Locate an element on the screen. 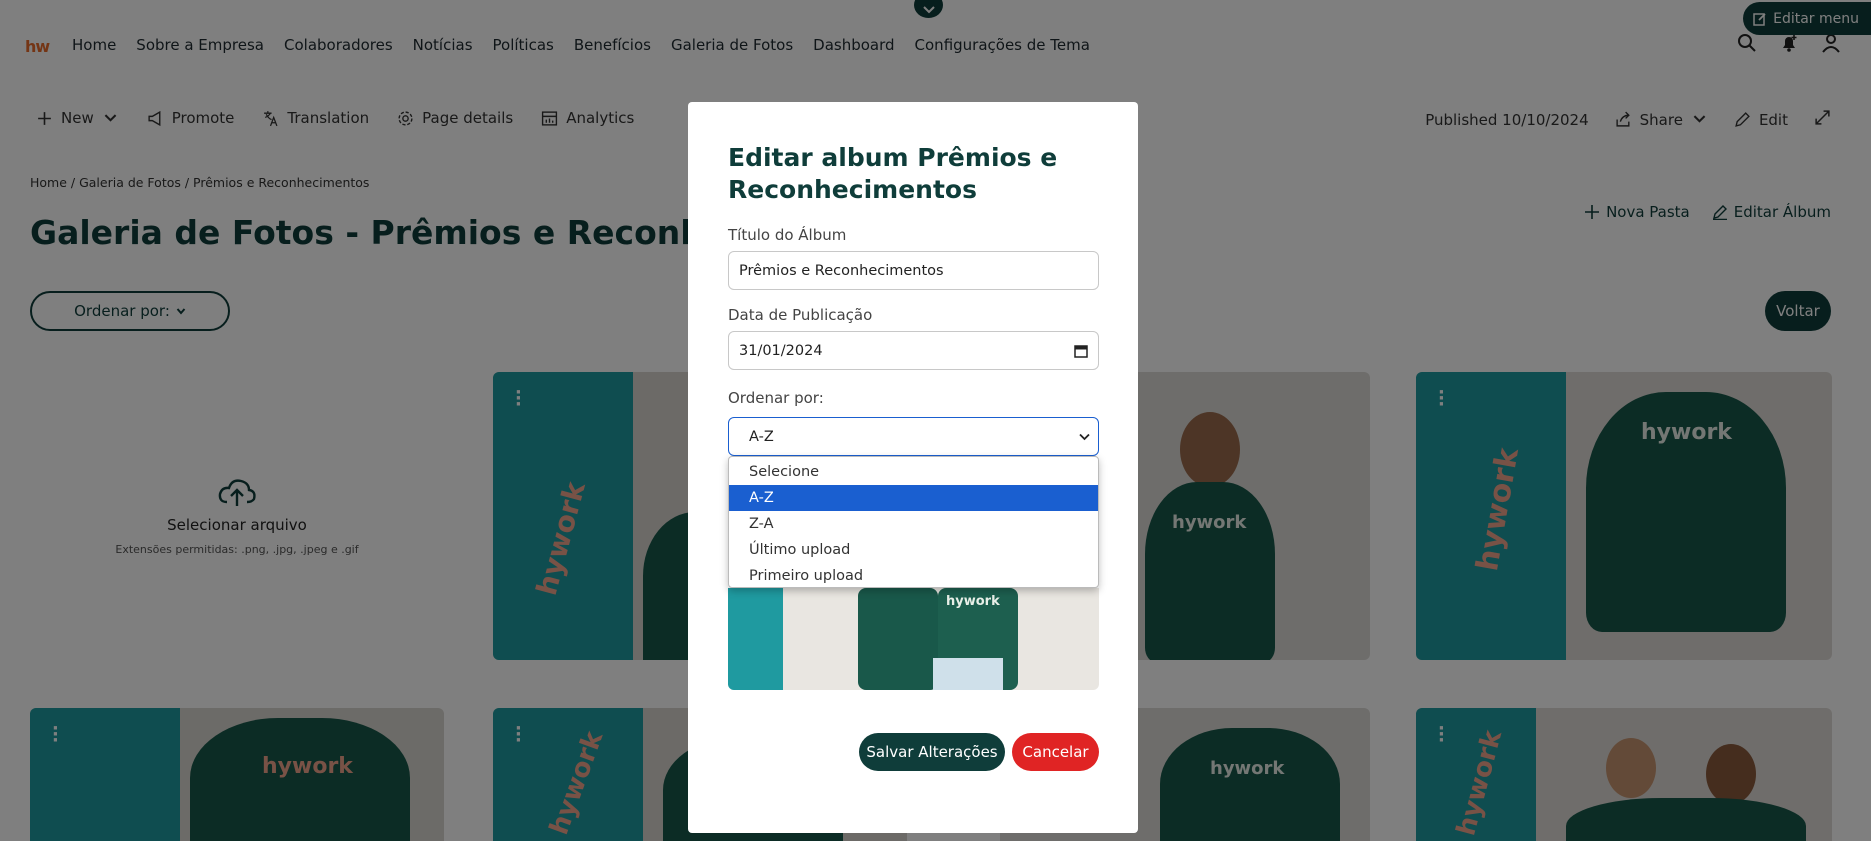  order-option-a-z: A-Z is located at coordinates (913, 498).